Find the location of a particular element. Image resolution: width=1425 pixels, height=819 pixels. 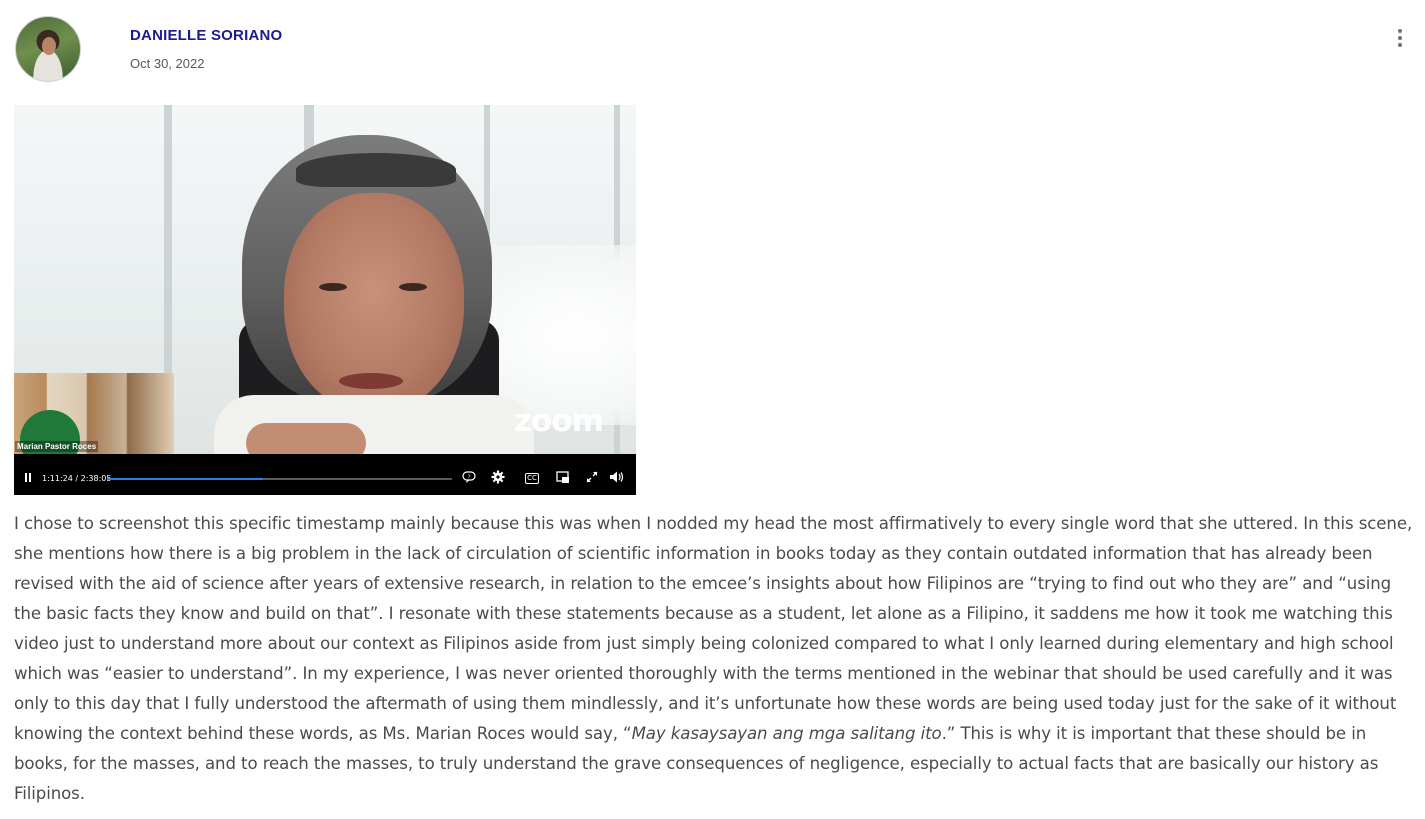

author-name: DANIELLE SORIANO is located at coordinates (206, 35).